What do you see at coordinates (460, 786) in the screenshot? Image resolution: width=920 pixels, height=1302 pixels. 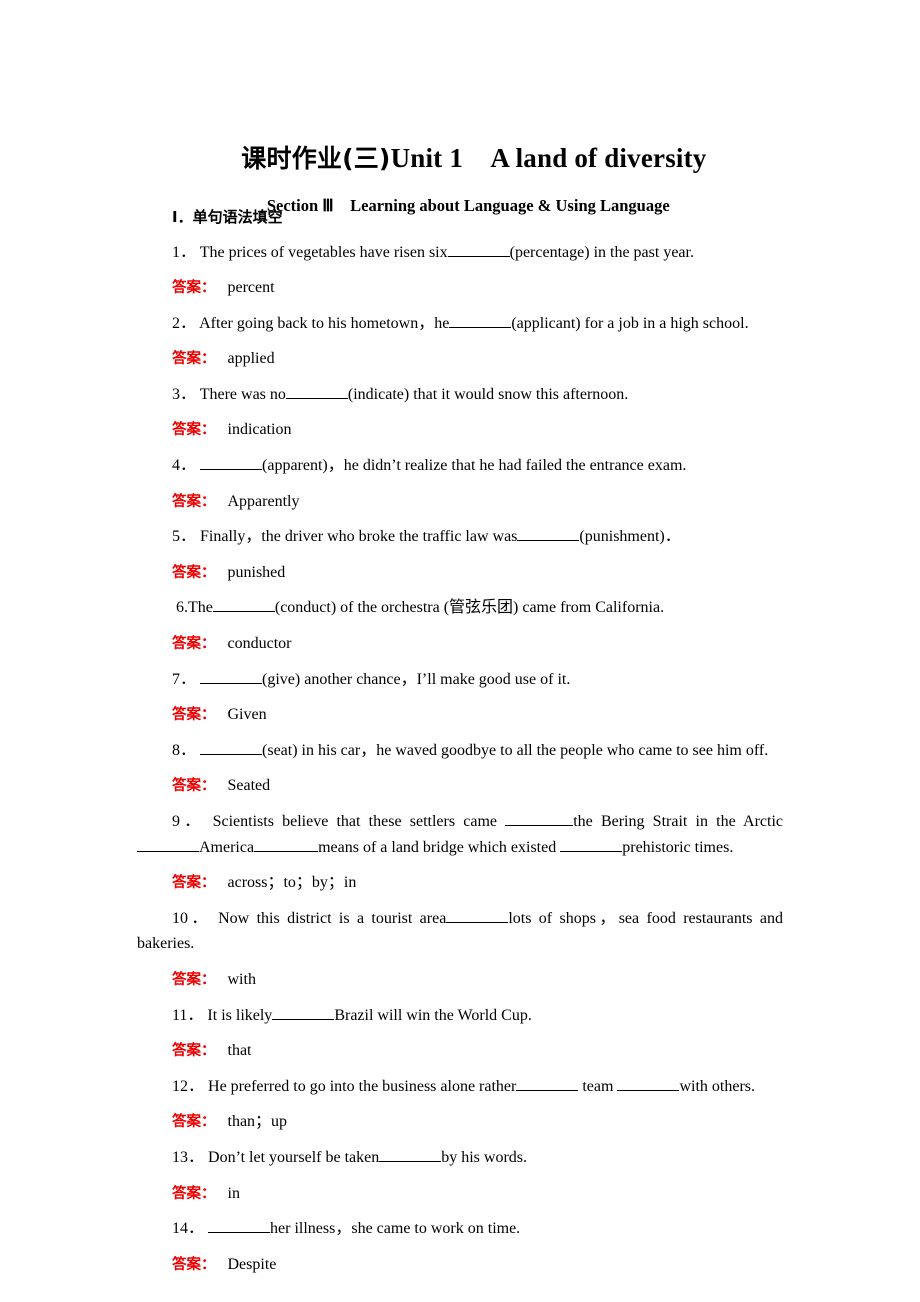 I see `answer-item: 答案： Seated` at bounding box center [460, 786].